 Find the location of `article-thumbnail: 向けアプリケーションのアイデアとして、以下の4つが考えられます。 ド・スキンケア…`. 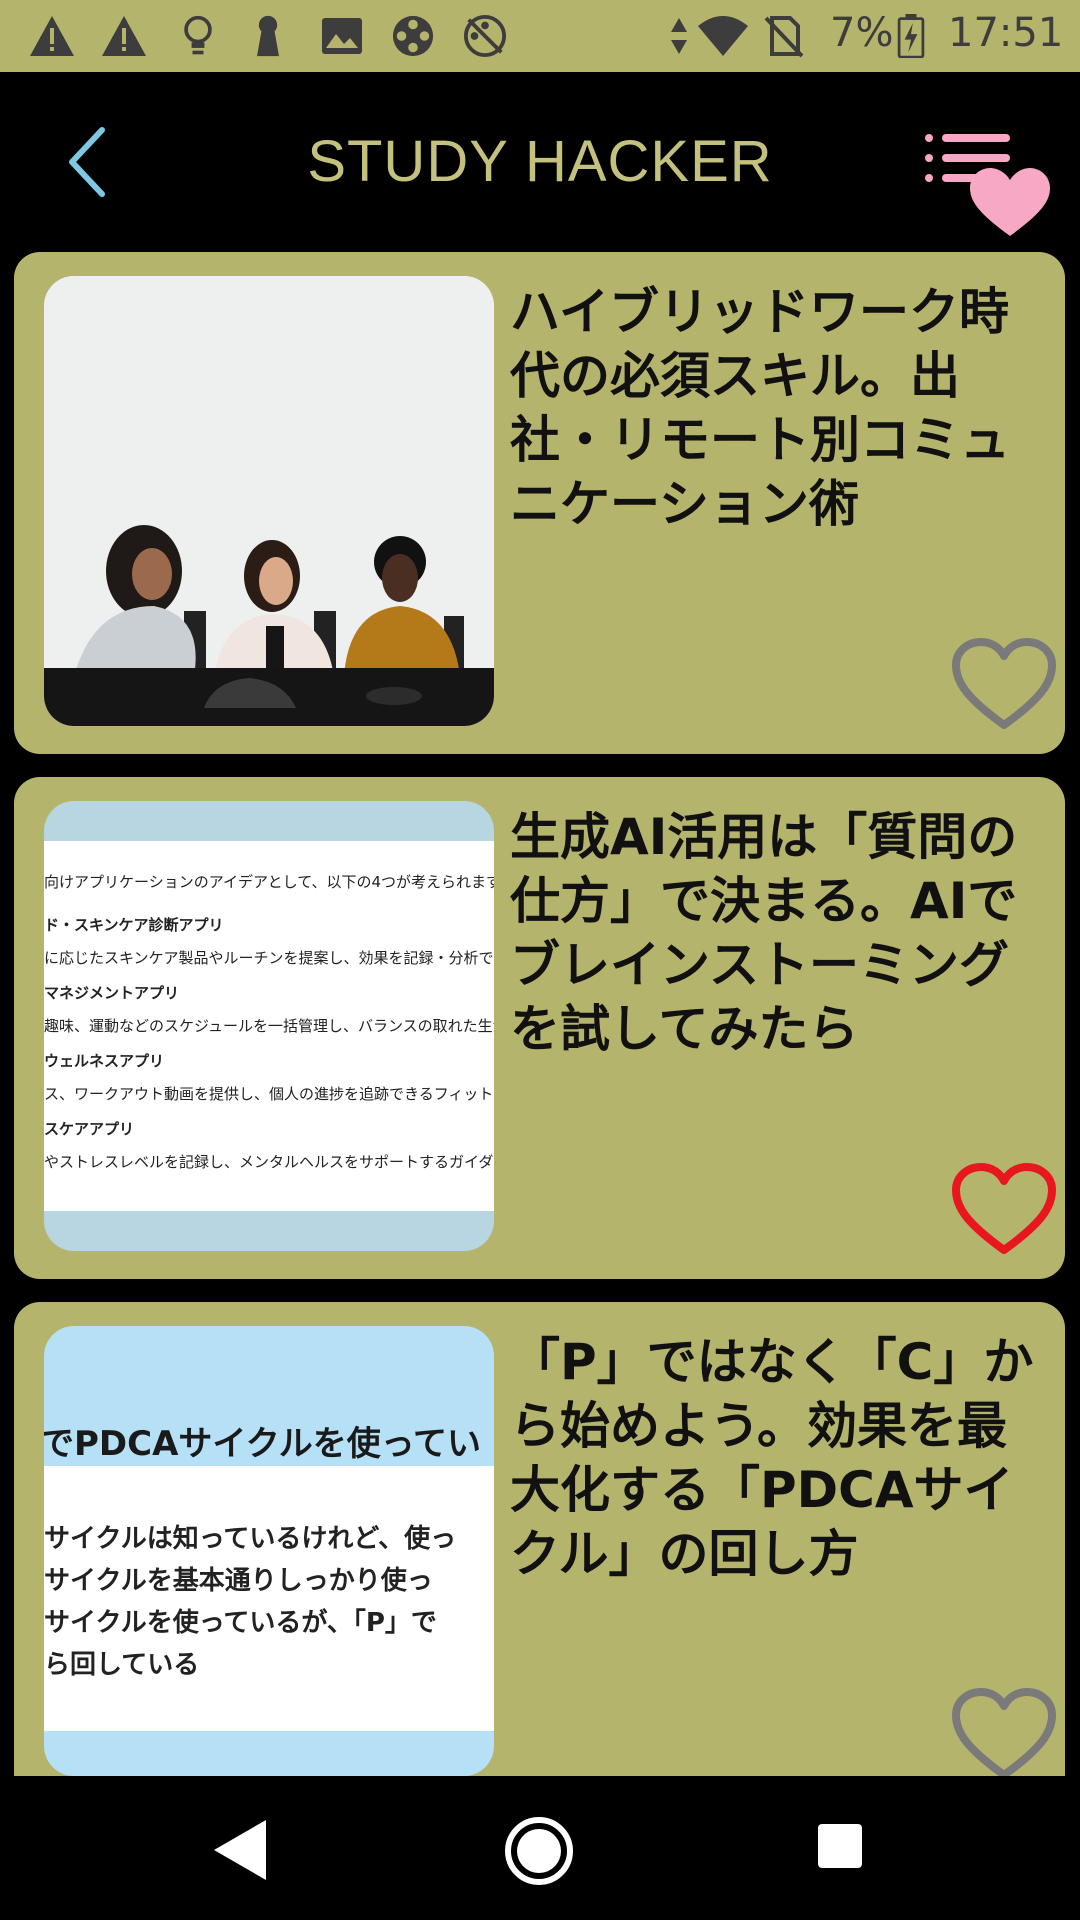

article-thumbnail: 向けアプリケーションのアイデアとして、以下の4つが考えられます。 ド・スキンケア… is located at coordinates (269, 1026).